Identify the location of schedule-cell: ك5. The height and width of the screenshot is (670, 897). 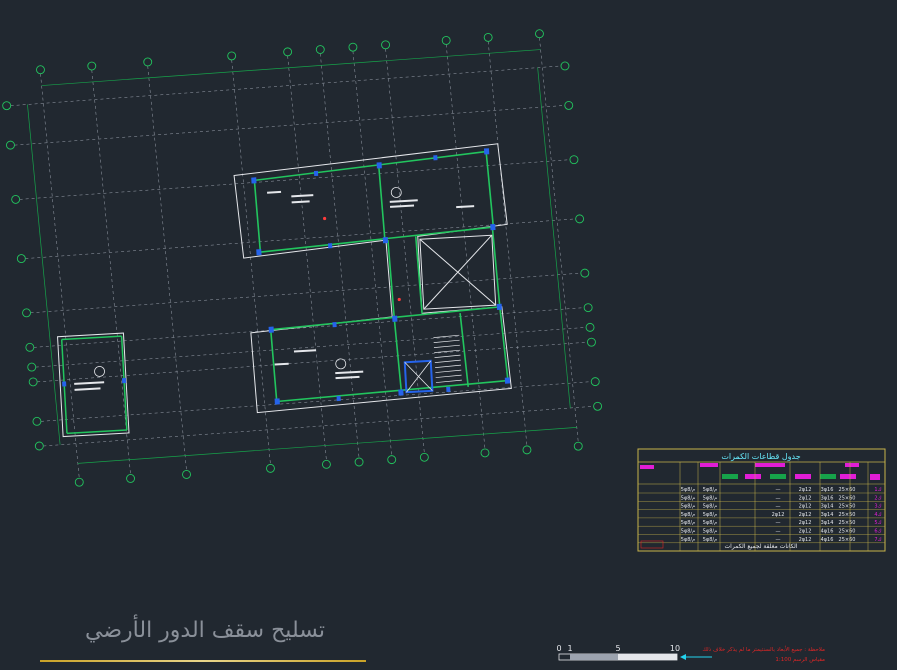
(877, 523).